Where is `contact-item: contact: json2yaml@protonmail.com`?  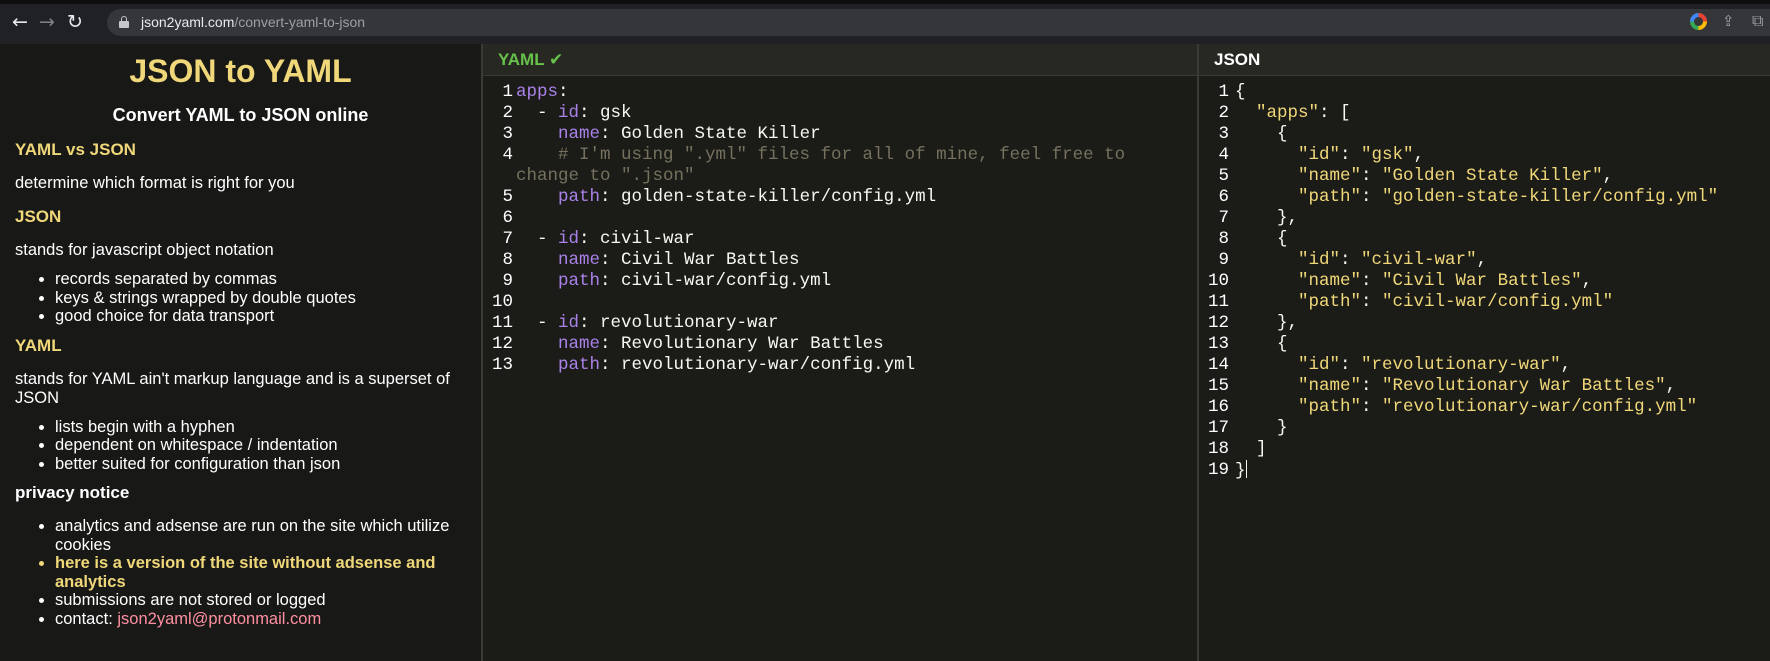
contact-item: contact: json2yaml@protonmail.com is located at coordinates (260, 619).